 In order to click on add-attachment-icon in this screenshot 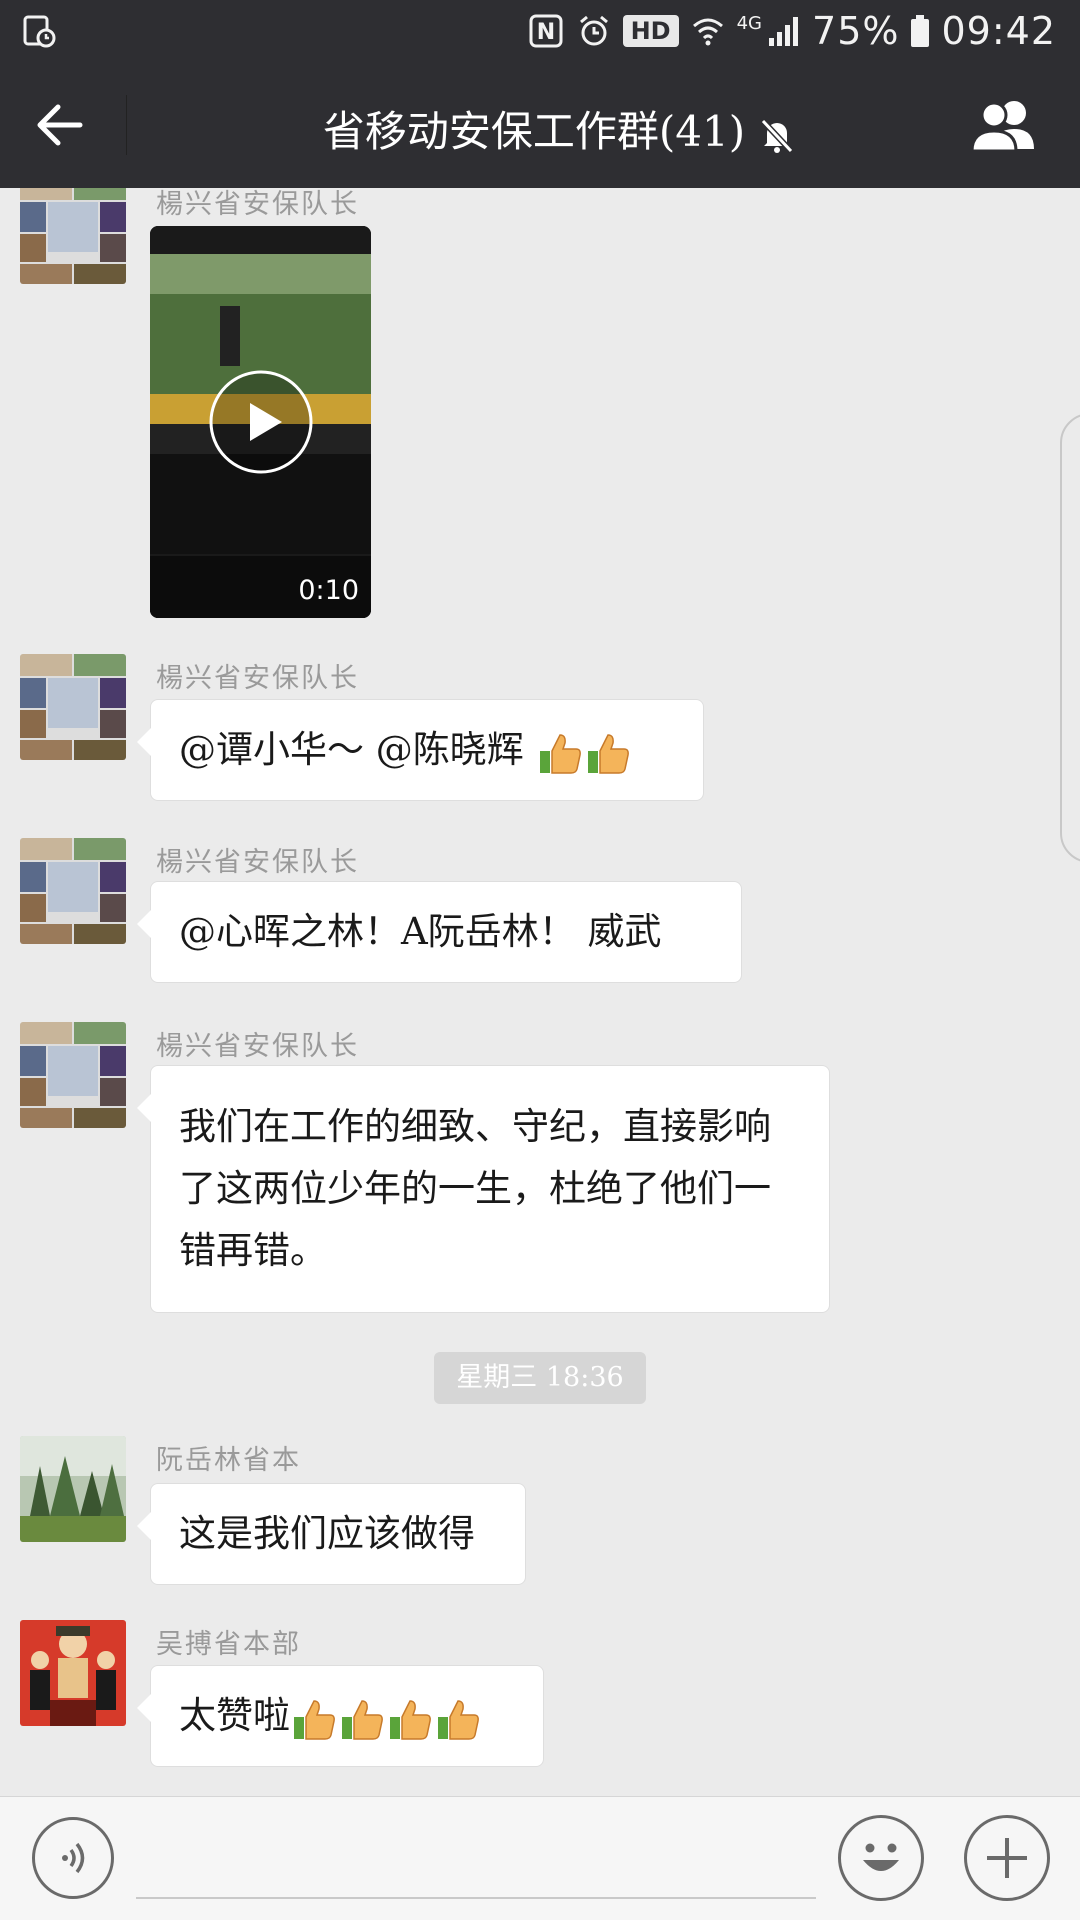, I will do `click(1007, 1858)`.